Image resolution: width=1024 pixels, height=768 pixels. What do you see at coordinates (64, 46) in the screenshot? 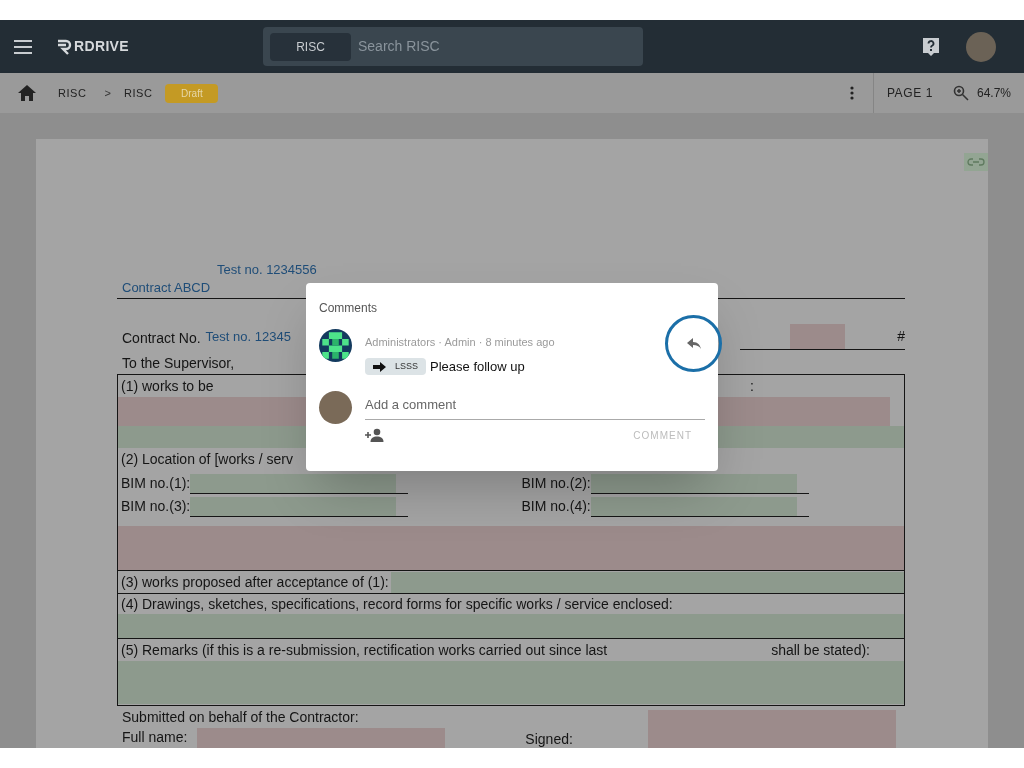
I see `logo-icon` at bounding box center [64, 46].